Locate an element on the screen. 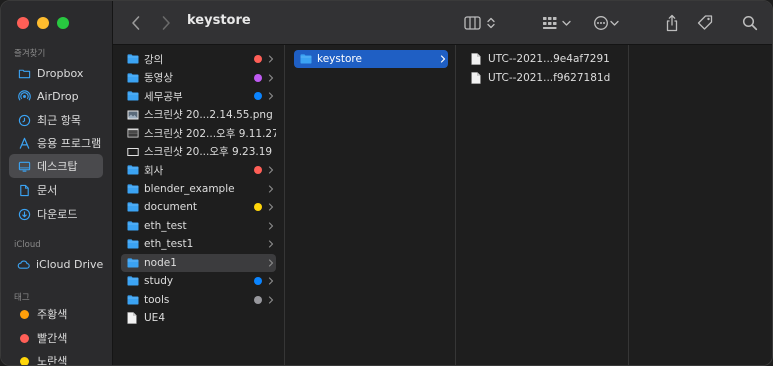  sidebar-item-icloud-drive: iCloud Drive is located at coordinates (56, 264).